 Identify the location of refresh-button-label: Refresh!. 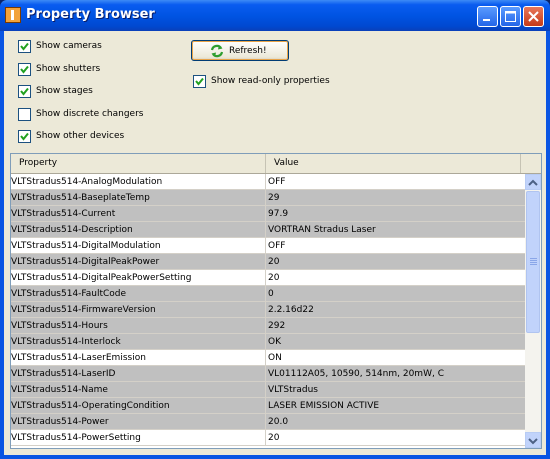
(248, 51).